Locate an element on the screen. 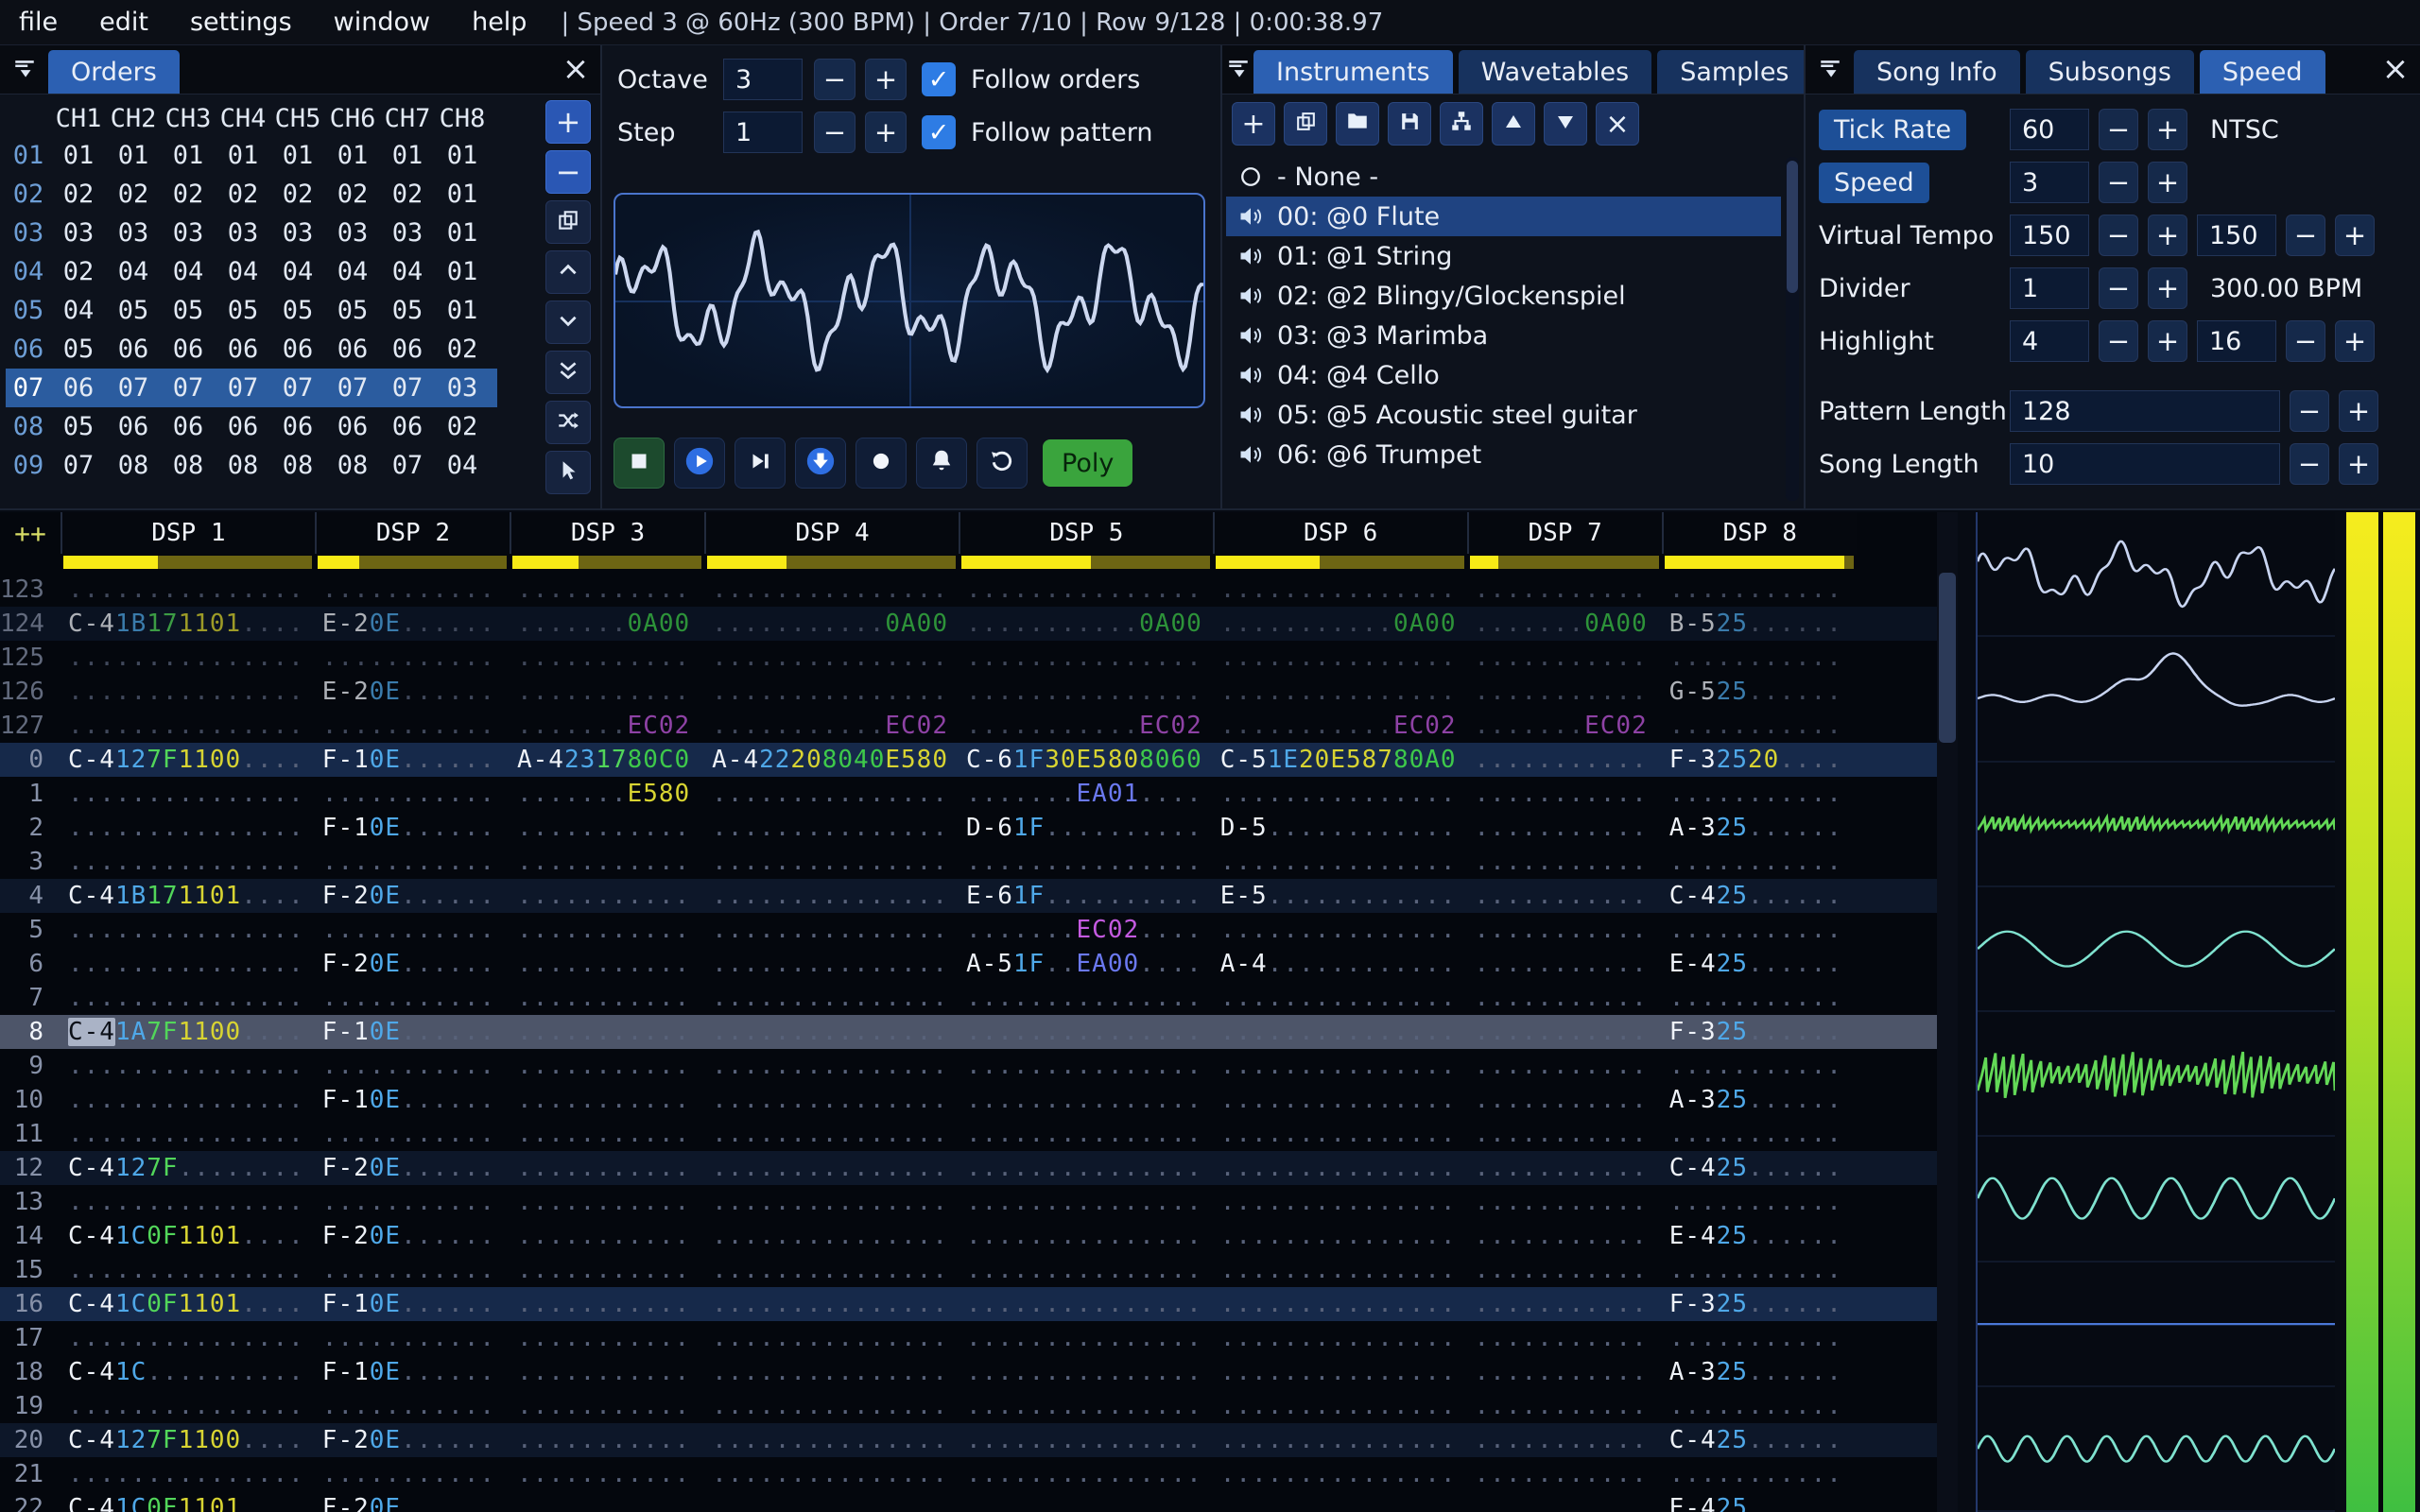  play-pattern-button is located at coordinates (760, 463).